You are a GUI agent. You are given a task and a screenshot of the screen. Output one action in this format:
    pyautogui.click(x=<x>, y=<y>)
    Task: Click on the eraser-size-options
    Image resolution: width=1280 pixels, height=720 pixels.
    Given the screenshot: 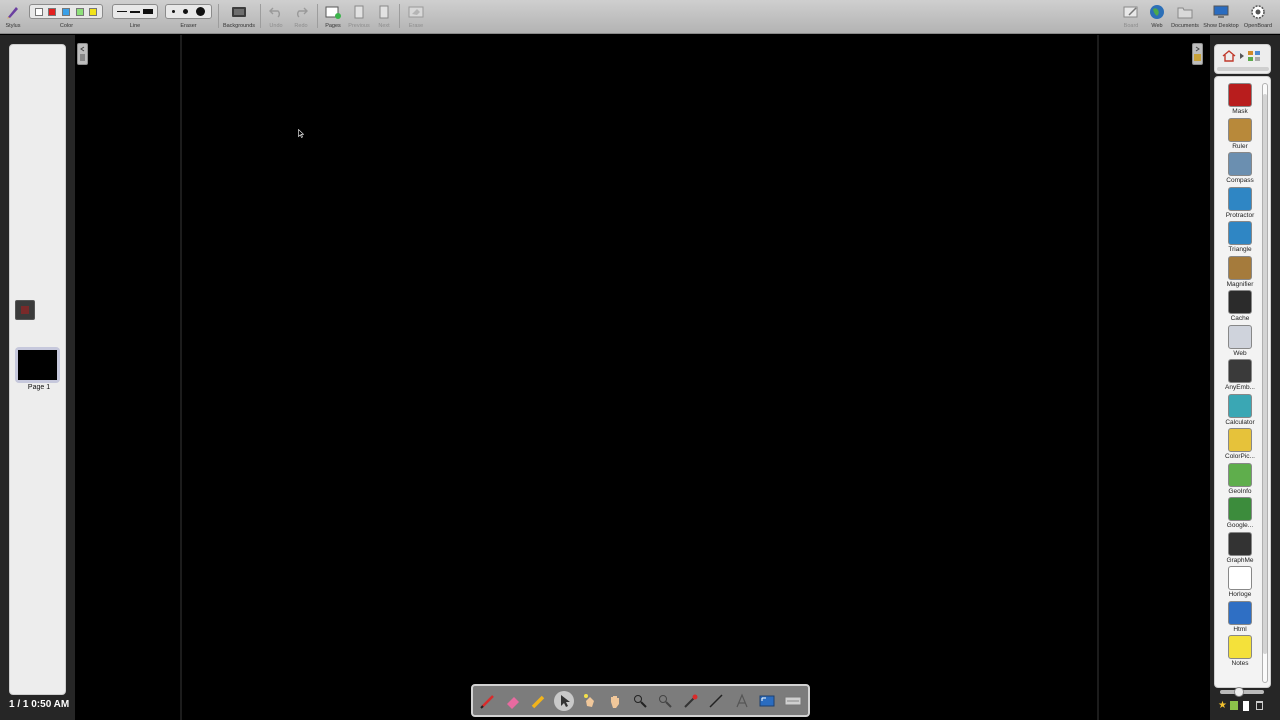 What is the action you would take?
    pyautogui.click(x=188, y=11)
    